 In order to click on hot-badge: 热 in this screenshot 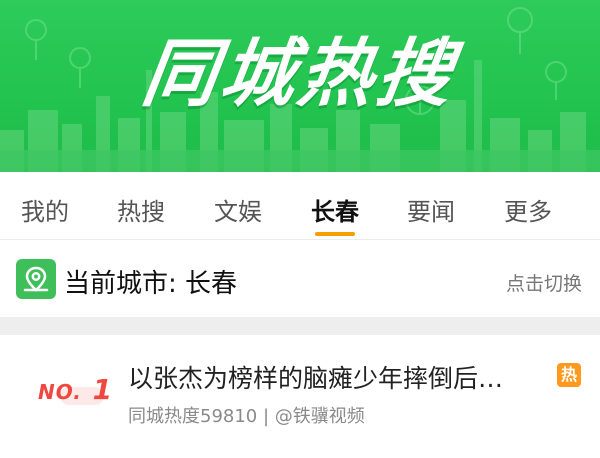, I will do `click(569, 375)`.